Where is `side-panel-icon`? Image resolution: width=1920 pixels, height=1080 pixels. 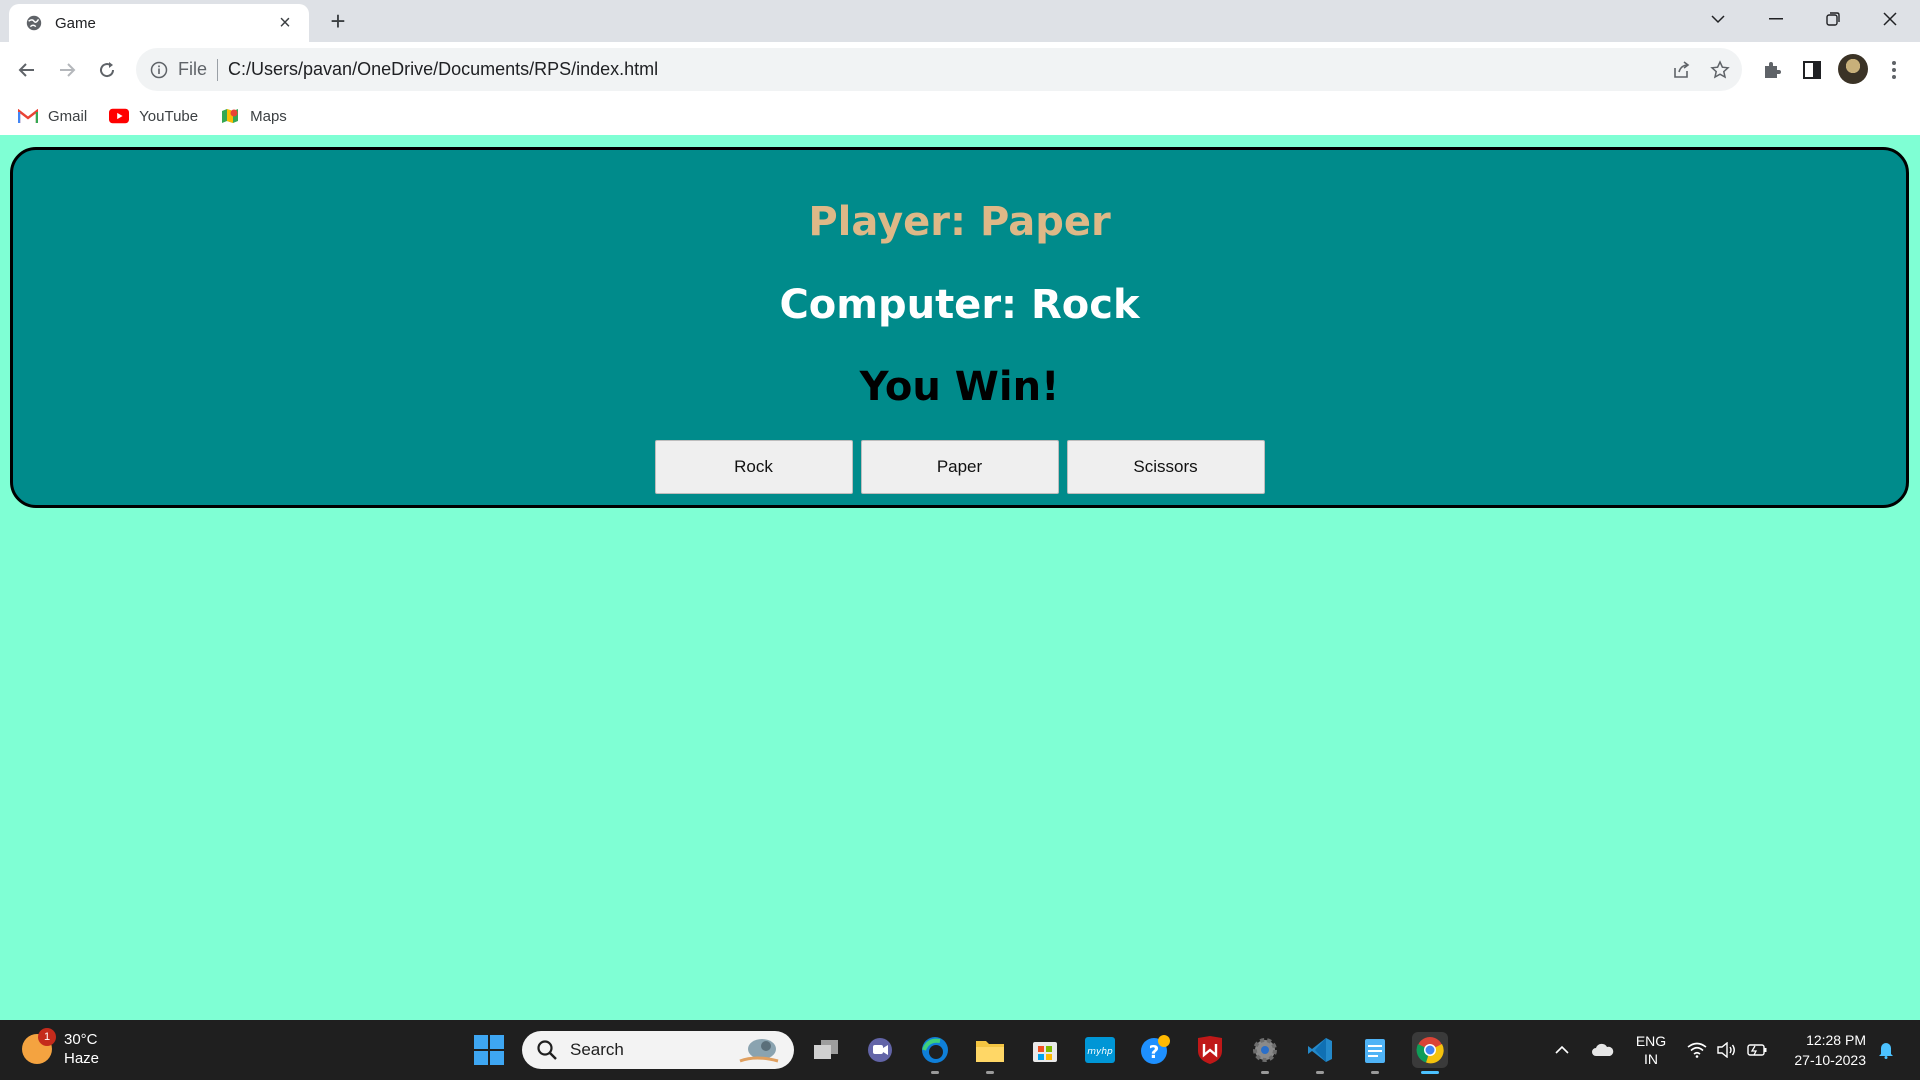
side-panel-icon is located at coordinates (1812, 70).